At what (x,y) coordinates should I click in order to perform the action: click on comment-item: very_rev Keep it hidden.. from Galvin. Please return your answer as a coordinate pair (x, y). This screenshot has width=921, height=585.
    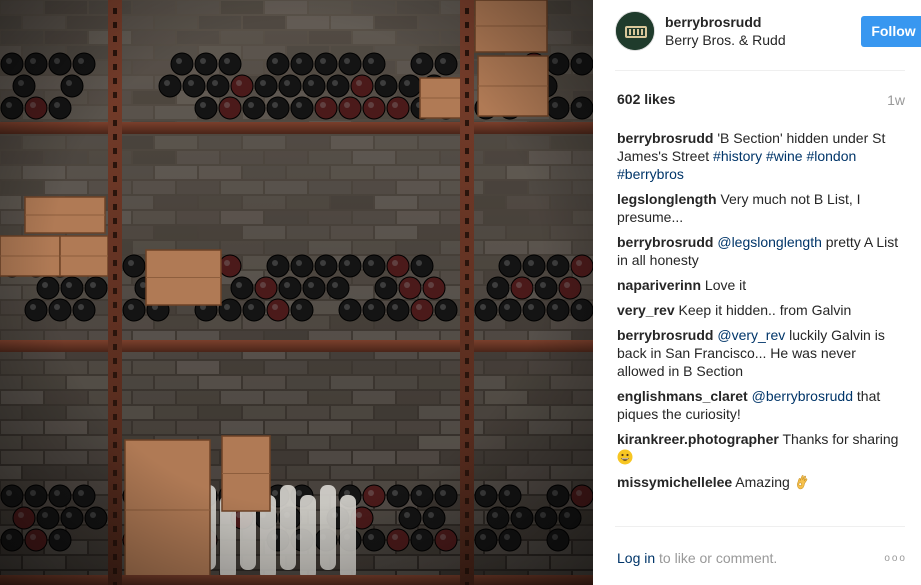
    Looking at the image, I should click on (761, 310).